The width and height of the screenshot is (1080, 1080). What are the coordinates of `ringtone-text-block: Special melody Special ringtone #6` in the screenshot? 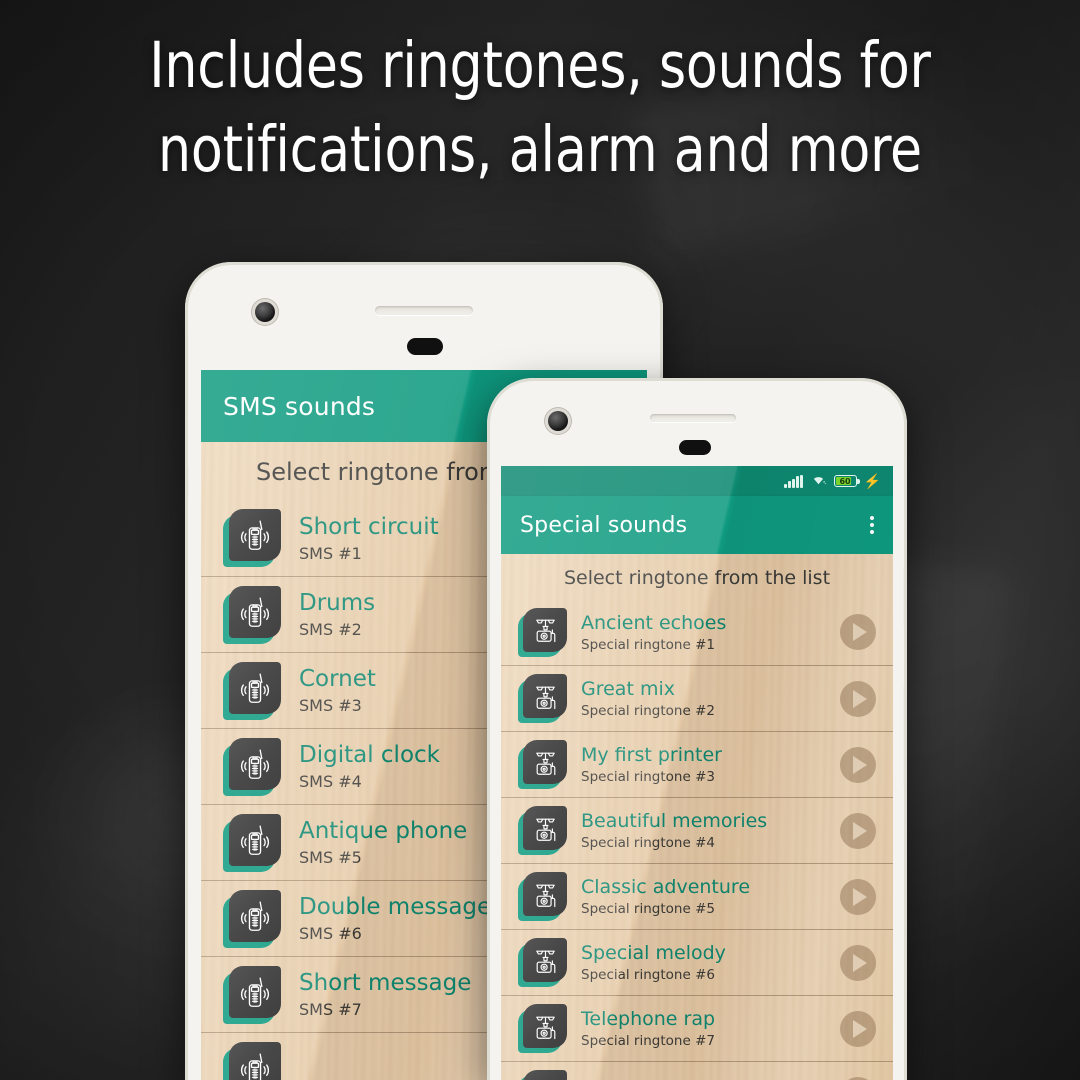 It's located at (703, 962).